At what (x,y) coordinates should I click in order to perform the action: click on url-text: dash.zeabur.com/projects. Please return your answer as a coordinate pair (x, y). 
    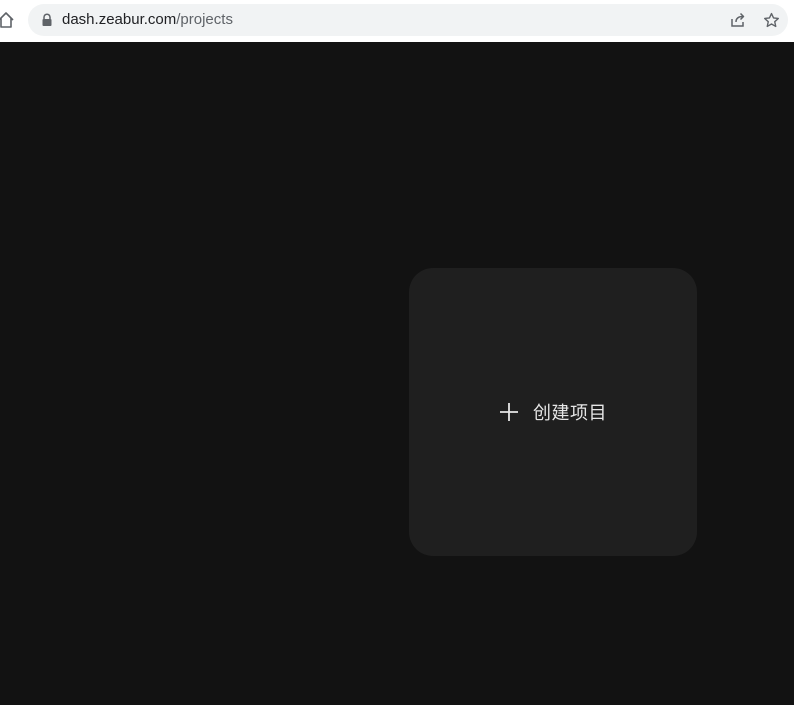
    Looking at the image, I should click on (147, 20).